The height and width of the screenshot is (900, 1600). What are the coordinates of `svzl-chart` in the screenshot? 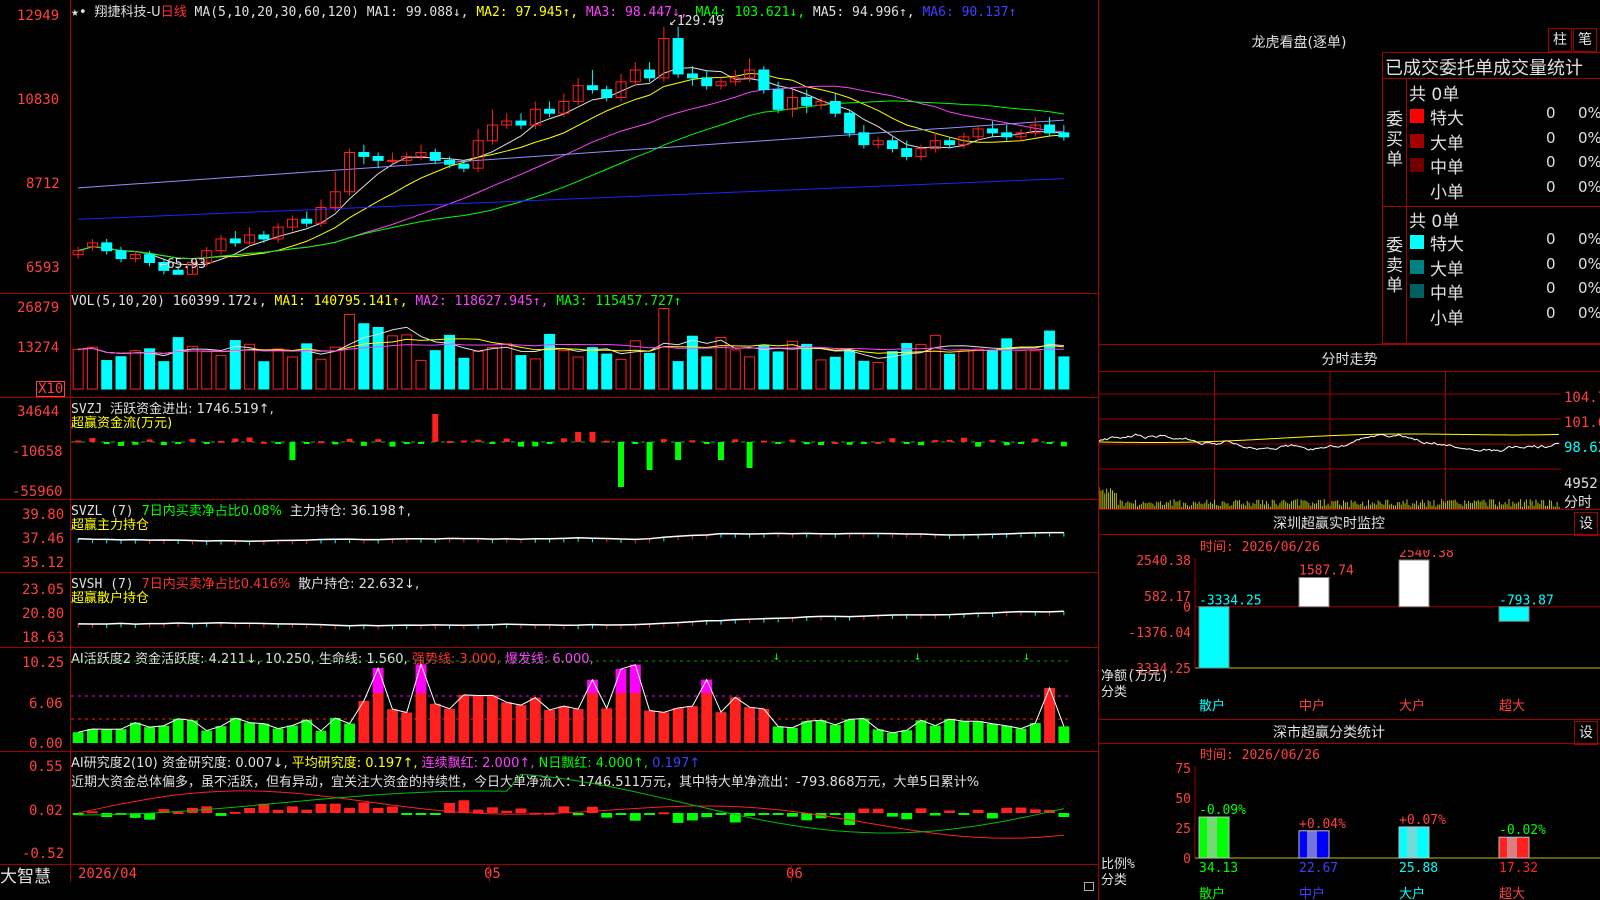 It's located at (584, 535).